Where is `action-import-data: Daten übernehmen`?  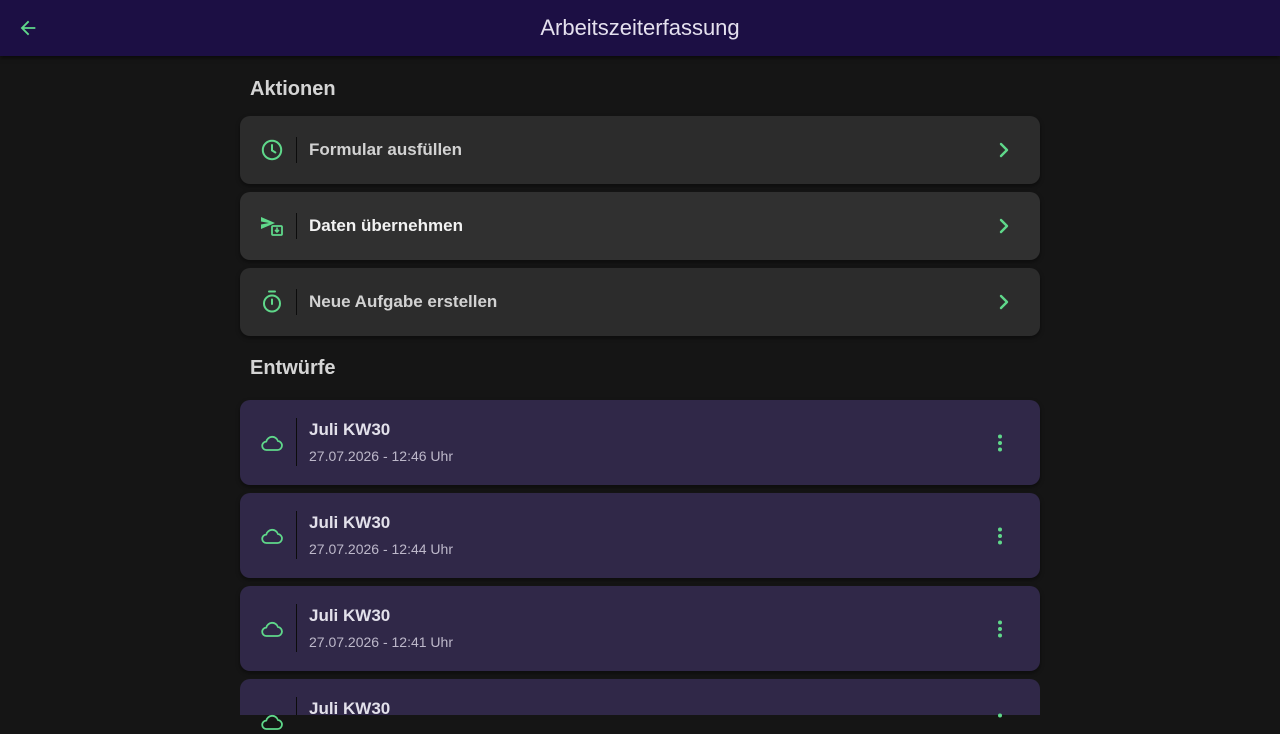 action-import-data: Daten übernehmen is located at coordinates (640, 226).